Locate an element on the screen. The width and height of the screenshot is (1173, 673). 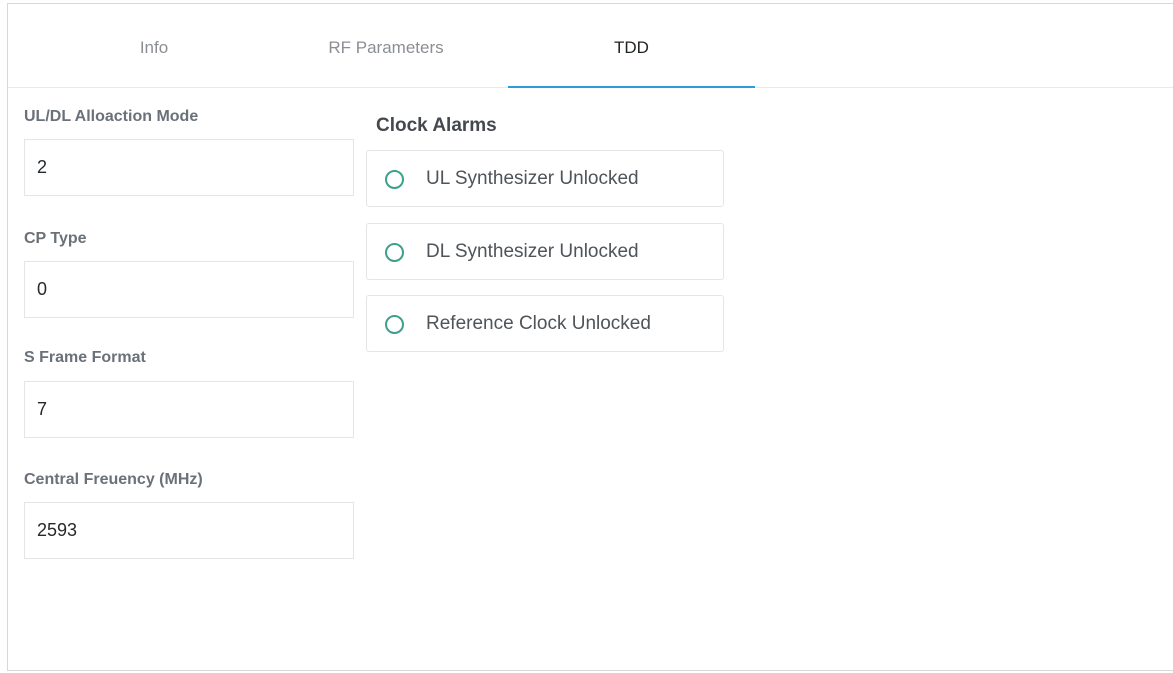
tab-rf-parameters: RF Parameters is located at coordinates (386, 45).